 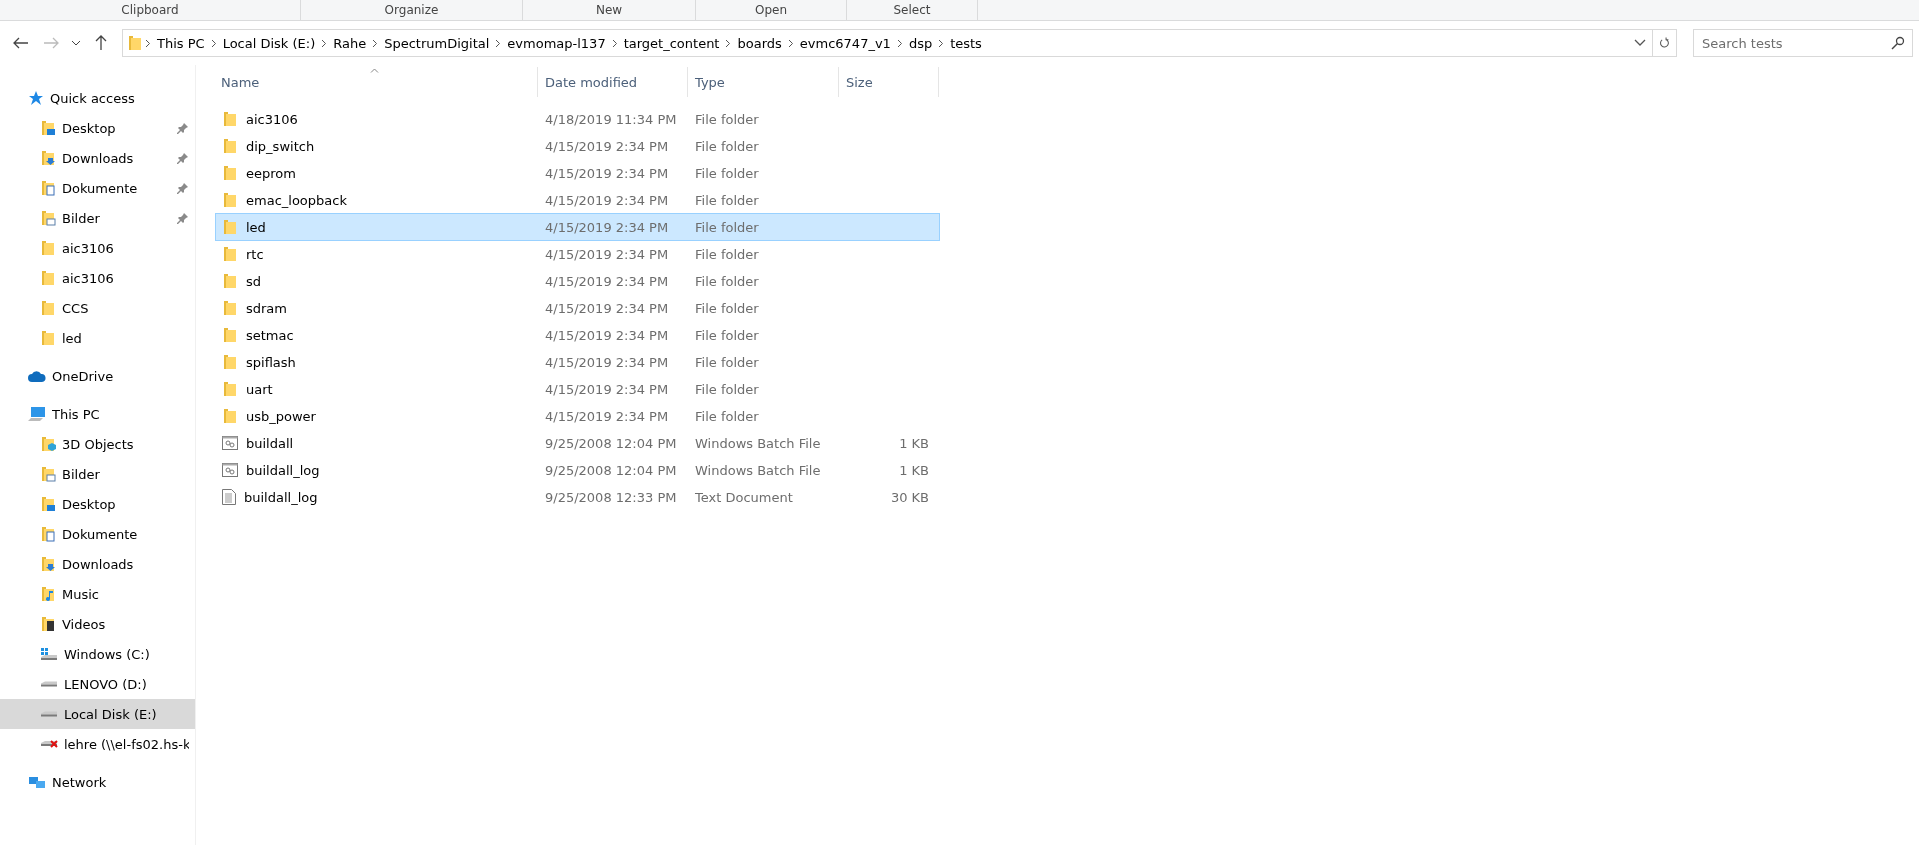 What do you see at coordinates (97, 624) in the screenshot?
I see `sidebar-item: Videos` at bounding box center [97, 624].